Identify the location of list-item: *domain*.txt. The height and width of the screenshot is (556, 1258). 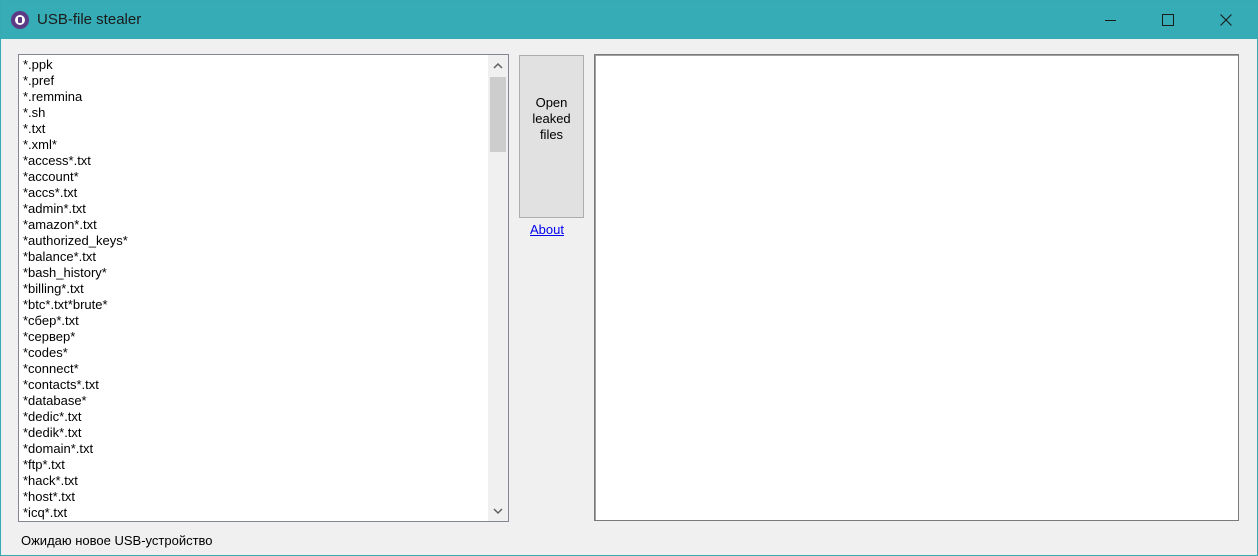
(253, 449).